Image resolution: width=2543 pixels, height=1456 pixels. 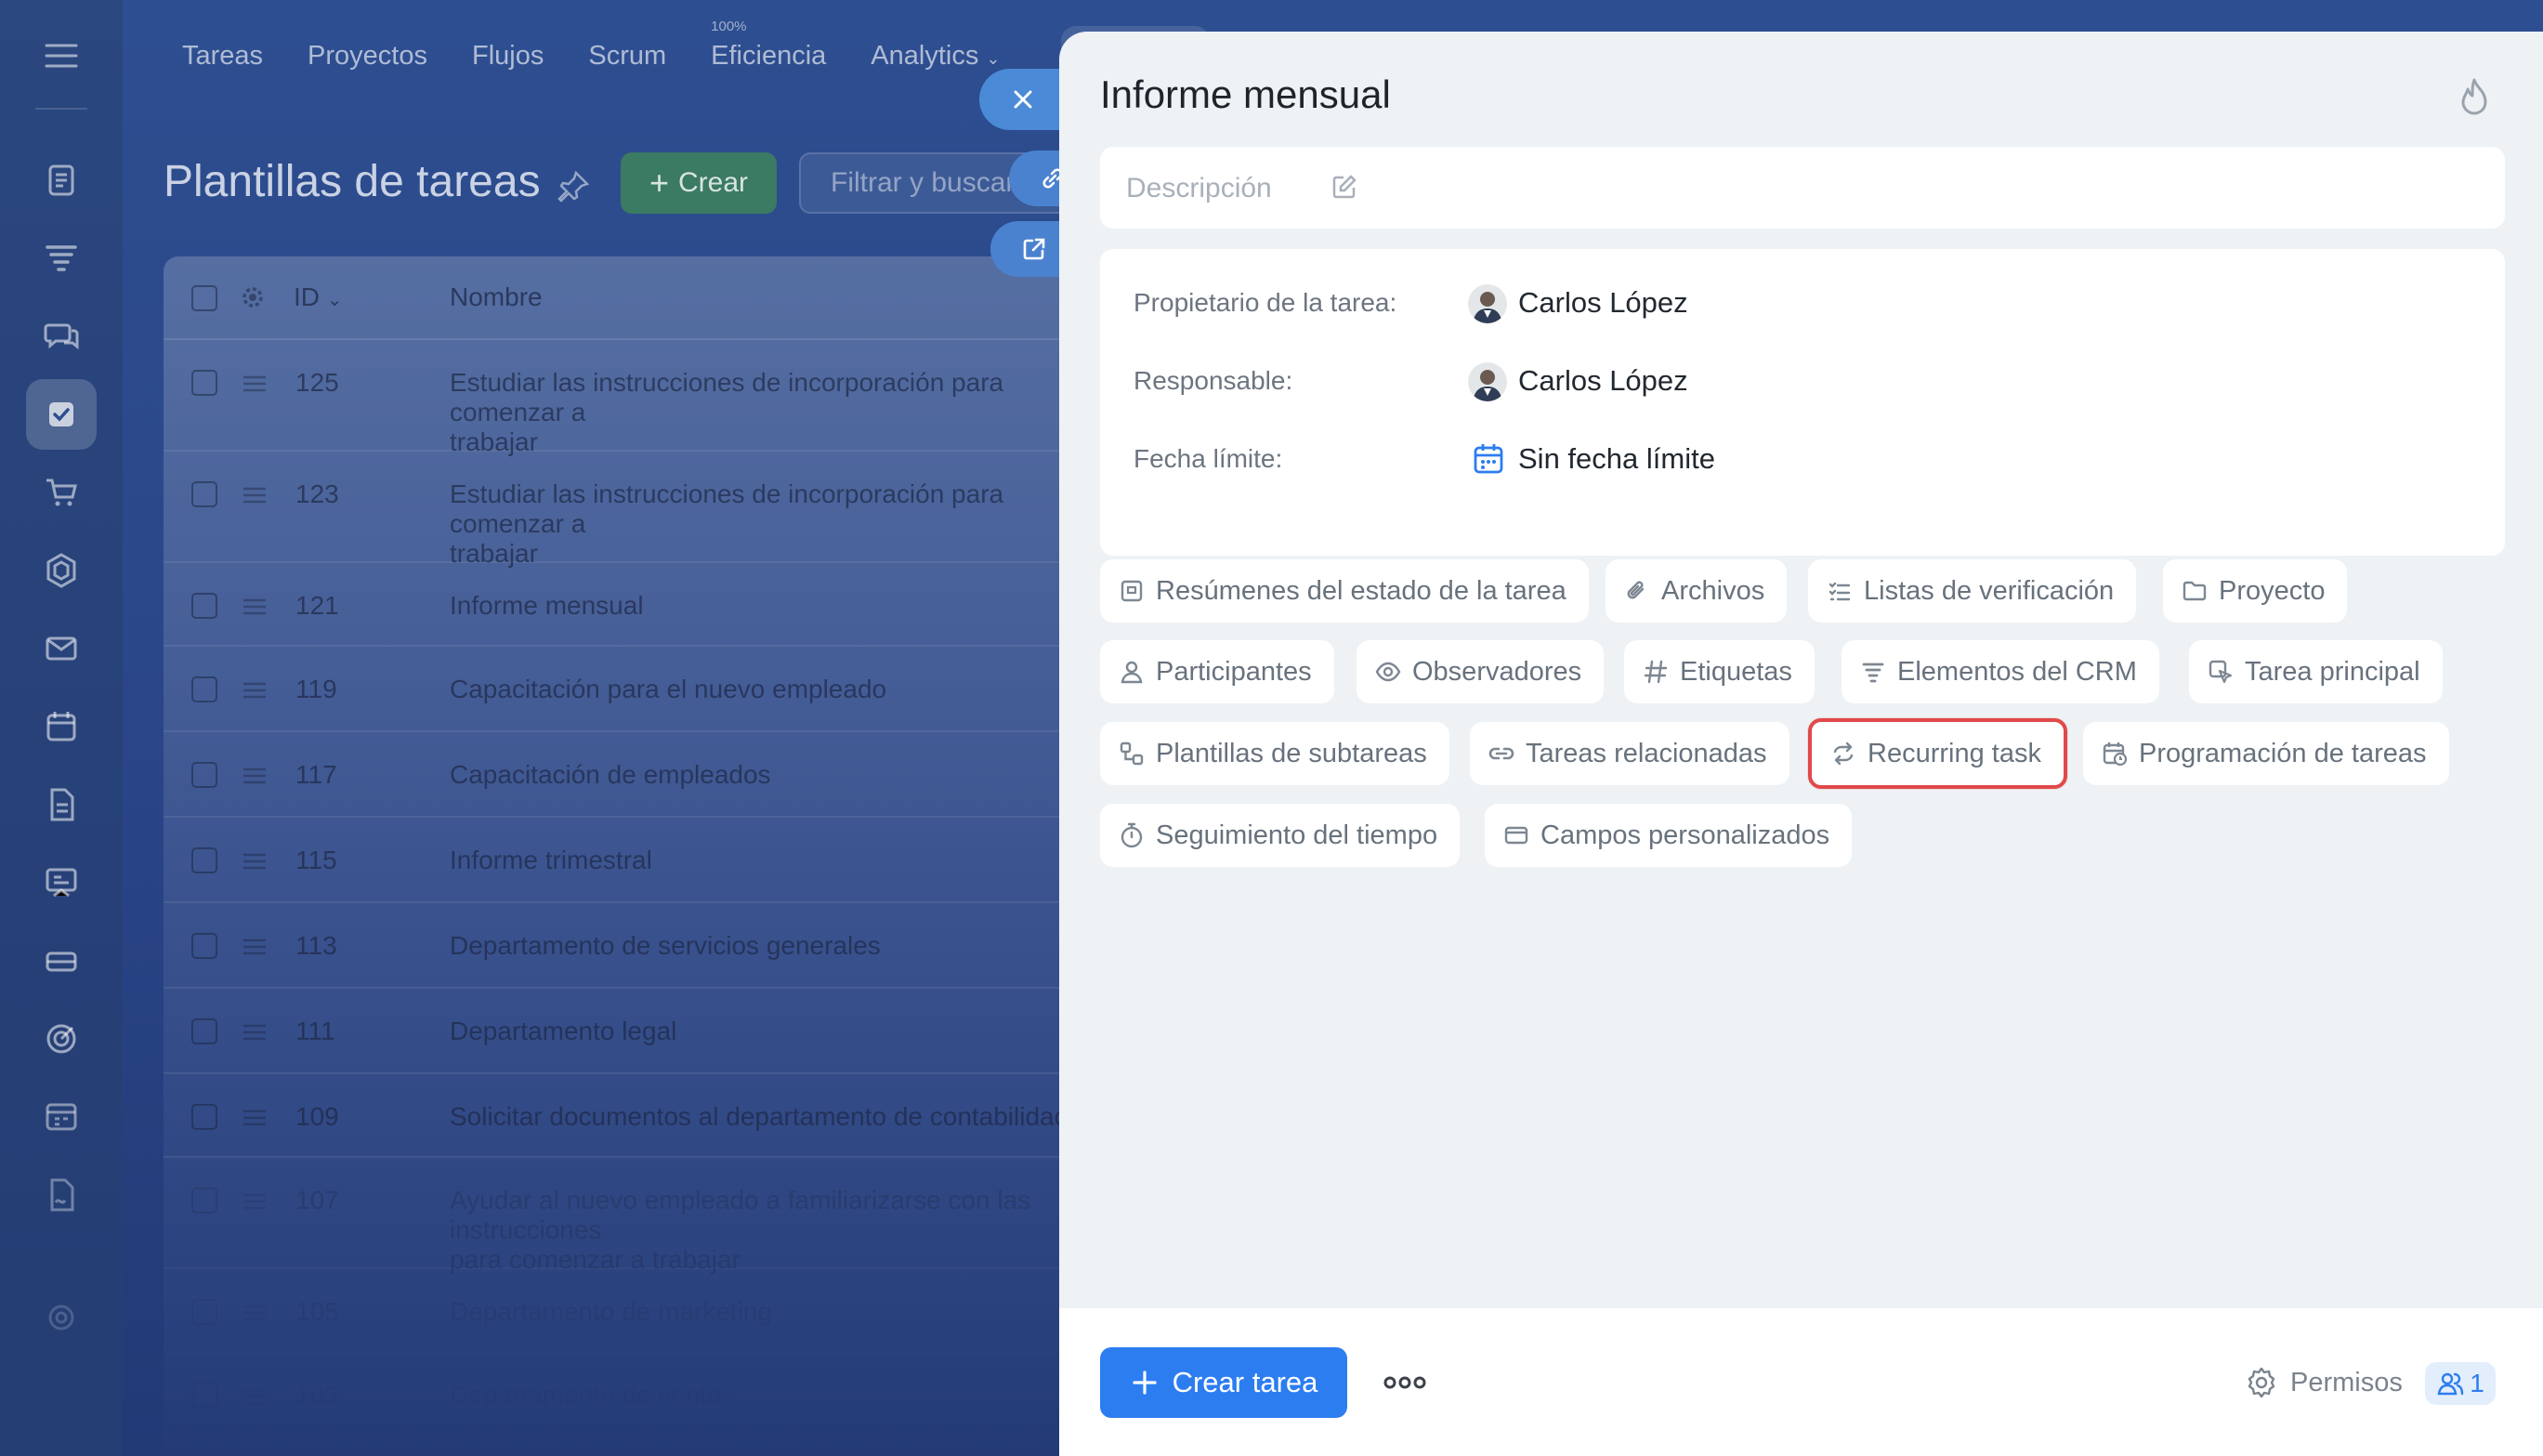 I want to click on deadline-value: Sin fecha límite, so click(x=1617, y=459).